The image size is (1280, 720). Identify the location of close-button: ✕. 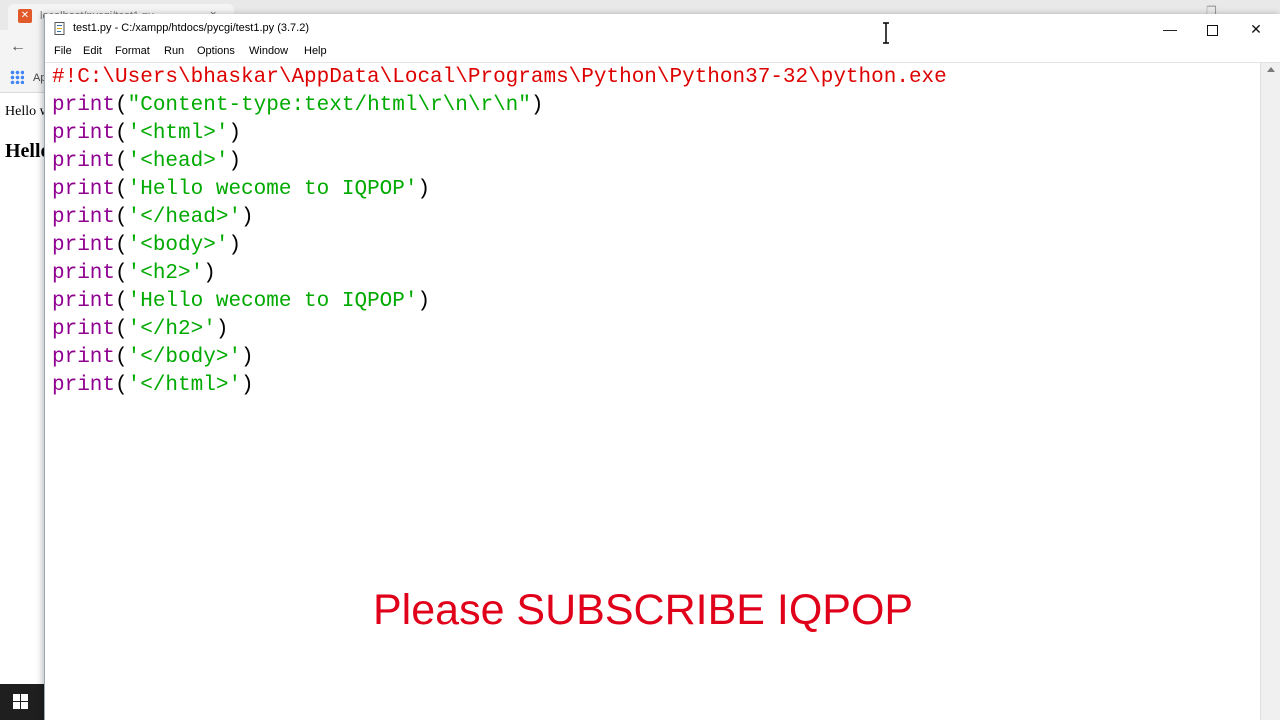
(1256, 29).